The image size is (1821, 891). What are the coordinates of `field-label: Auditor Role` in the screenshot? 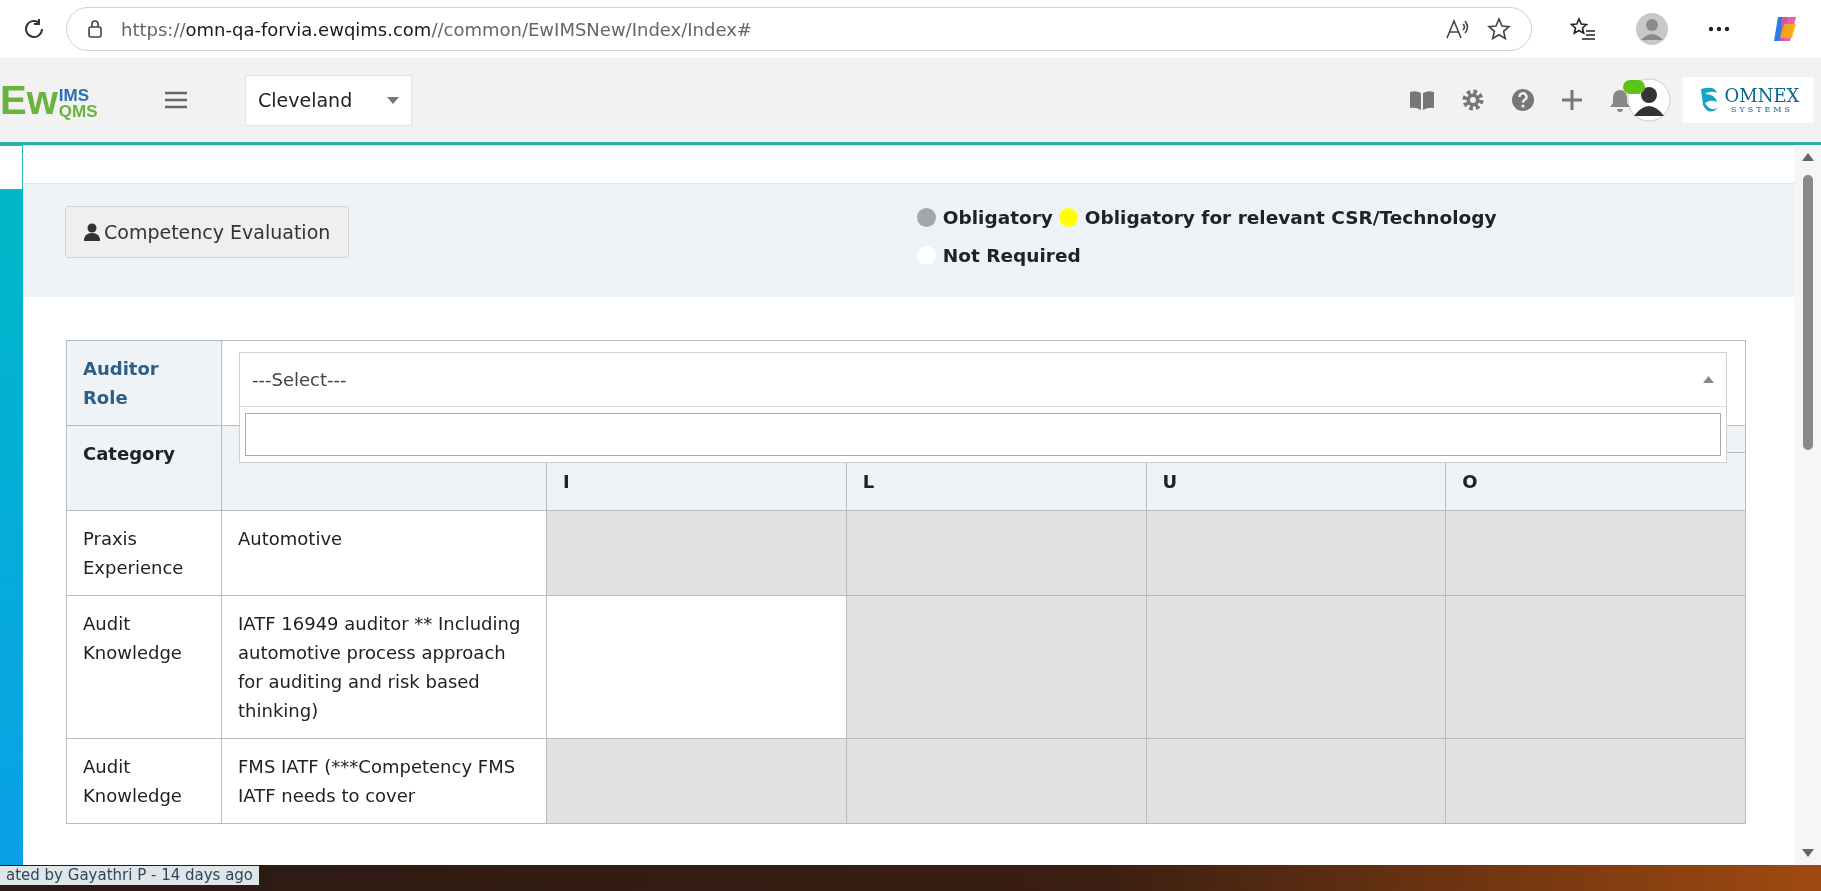 It's located at (144, 383).